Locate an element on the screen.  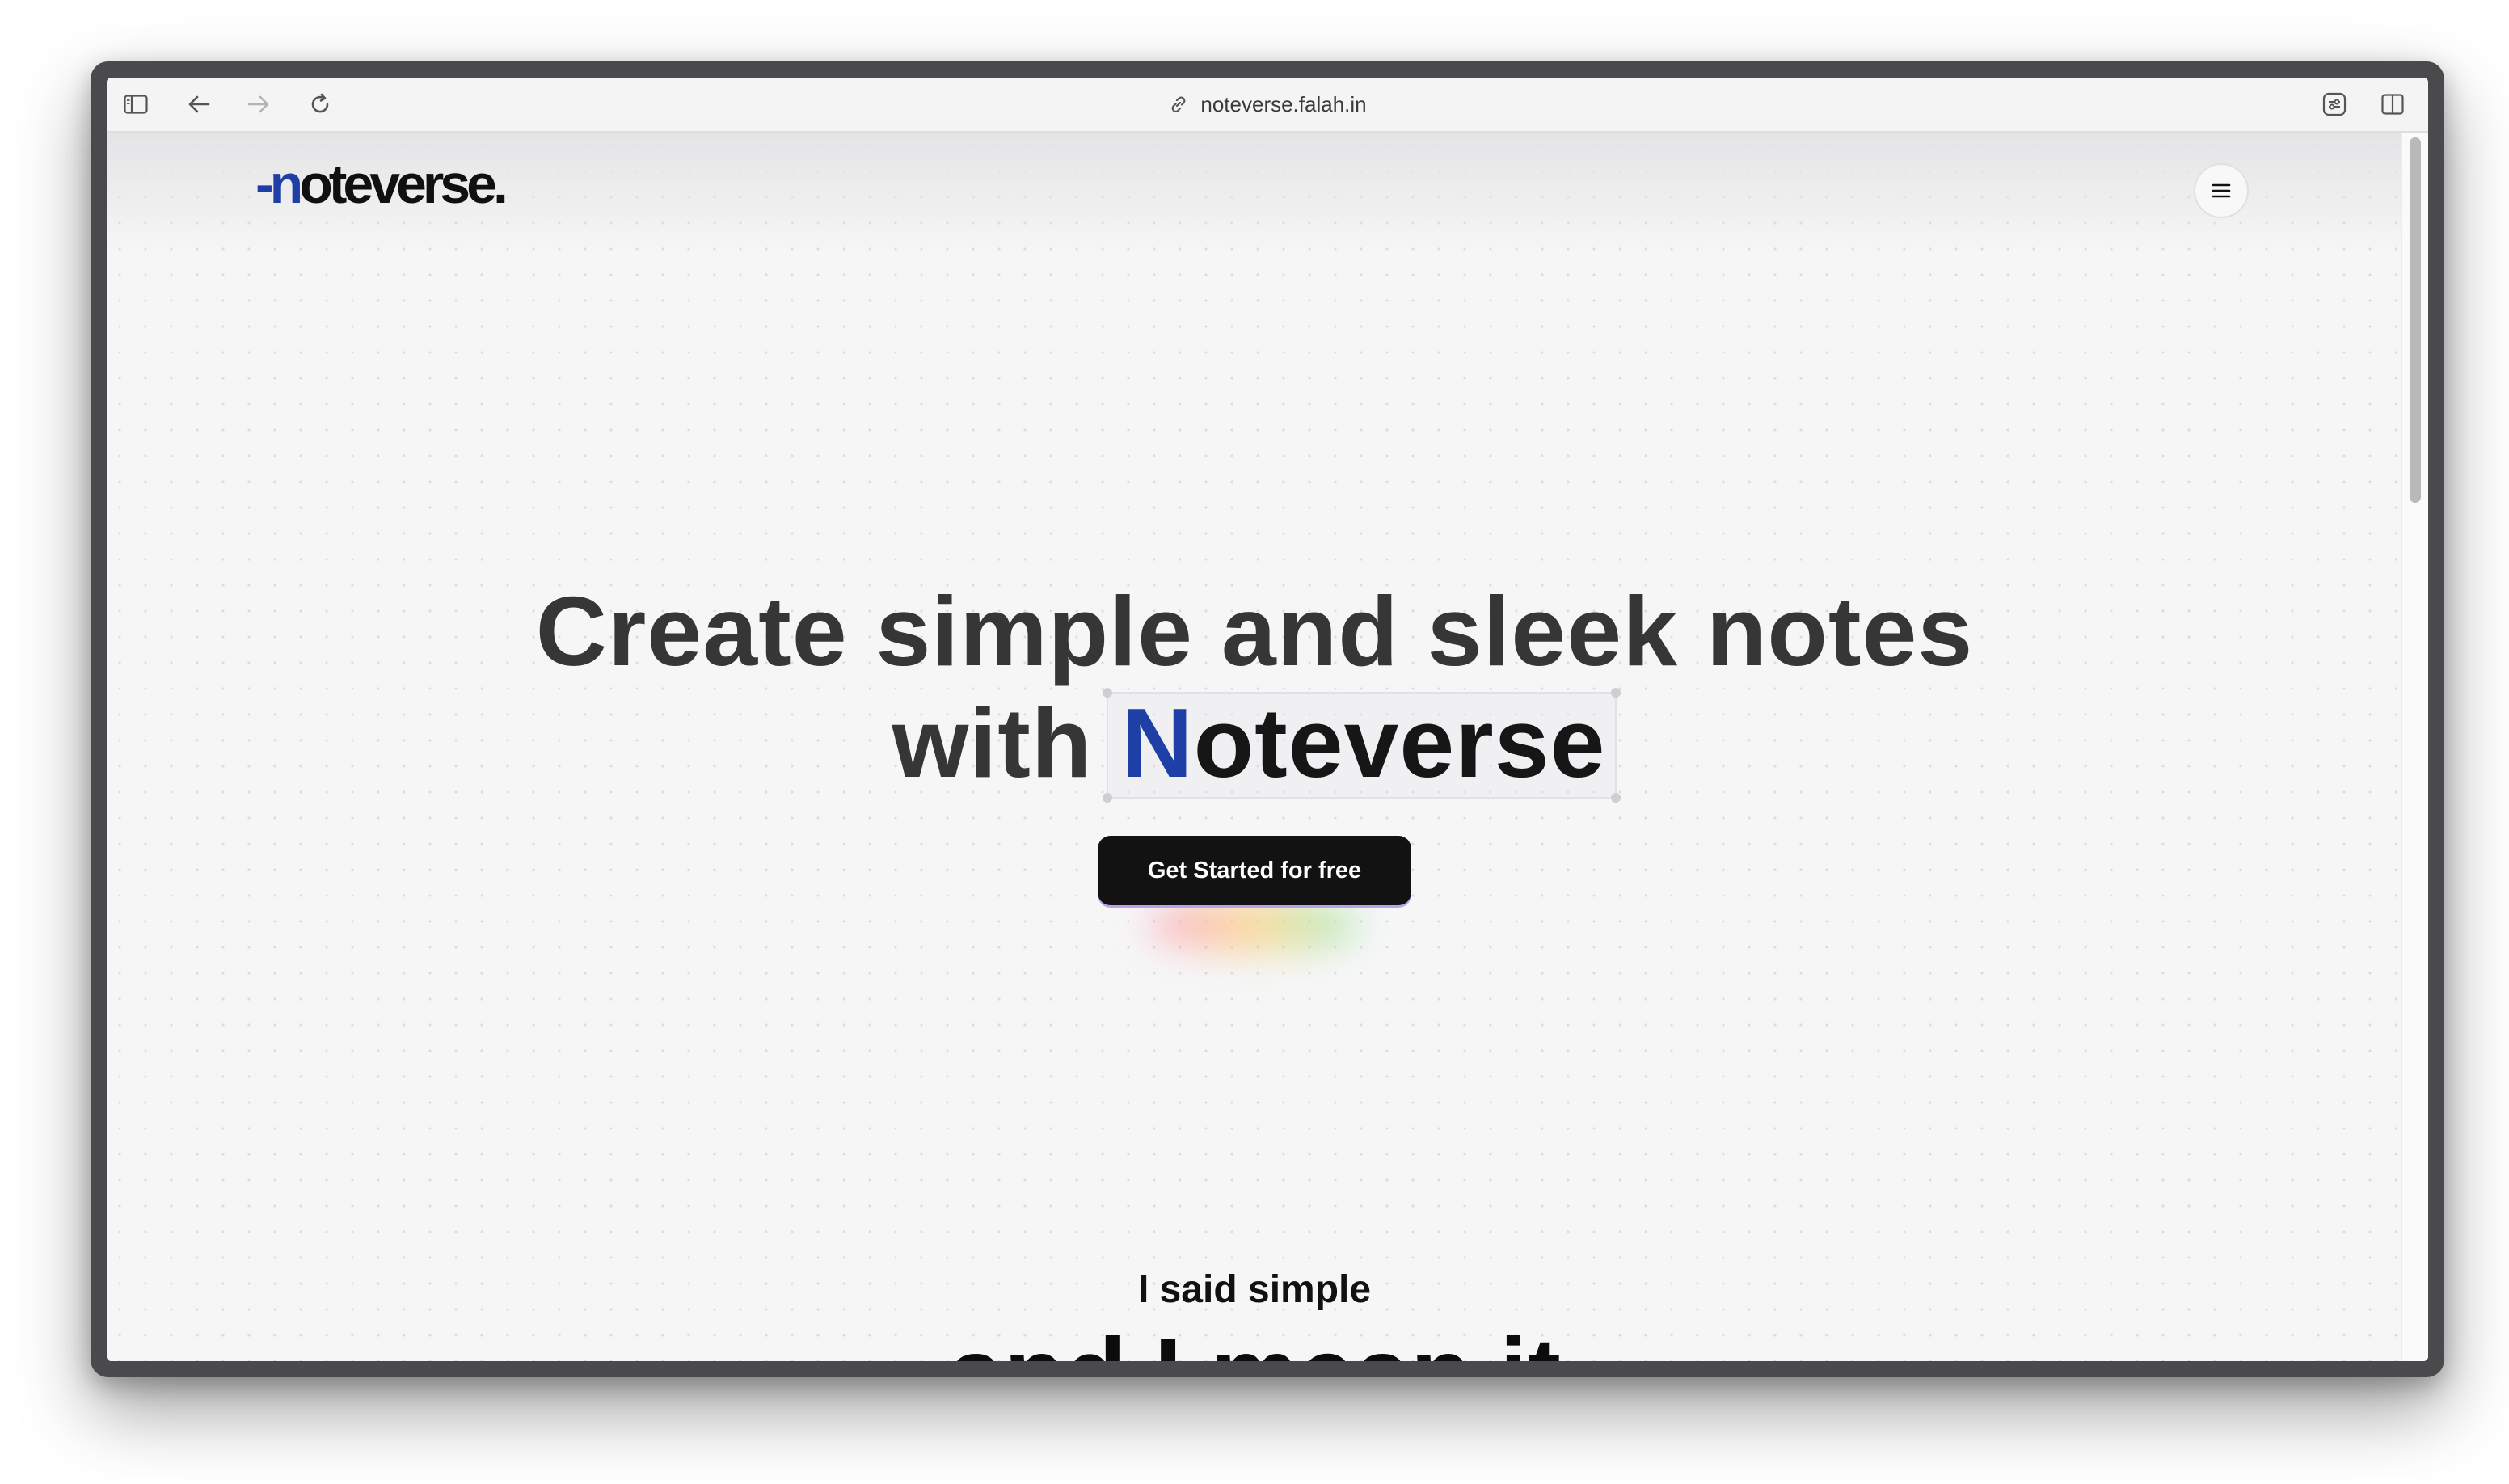
scrollbar-thumb is located at coordinates (2415, 320).